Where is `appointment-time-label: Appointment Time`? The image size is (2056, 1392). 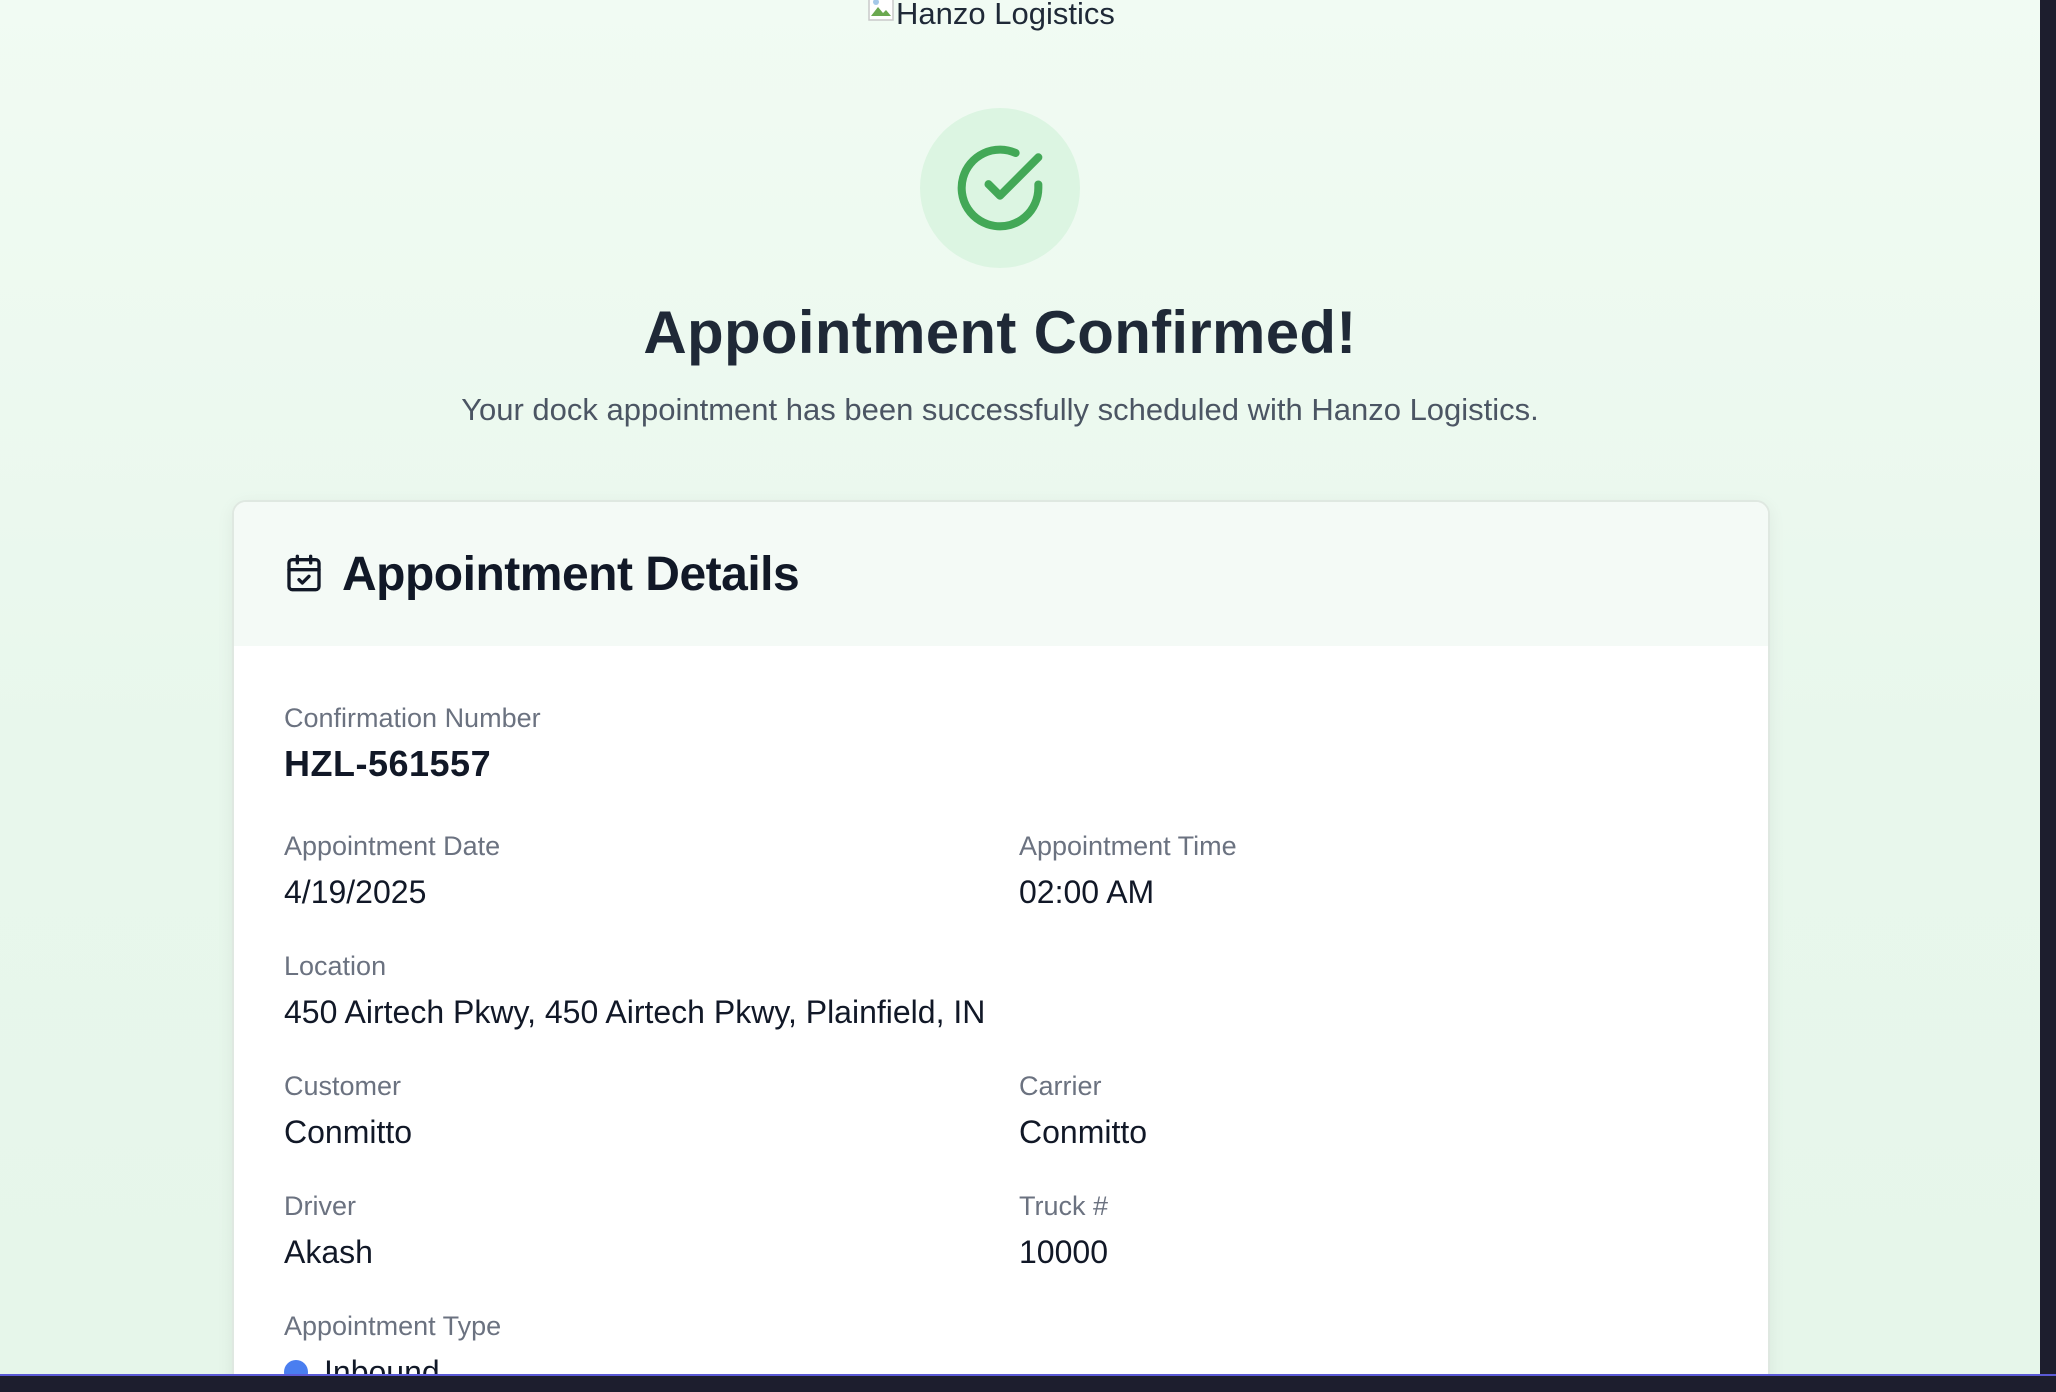 appointment-time-label: Appointment Time is located at coordinates (1128, 846).